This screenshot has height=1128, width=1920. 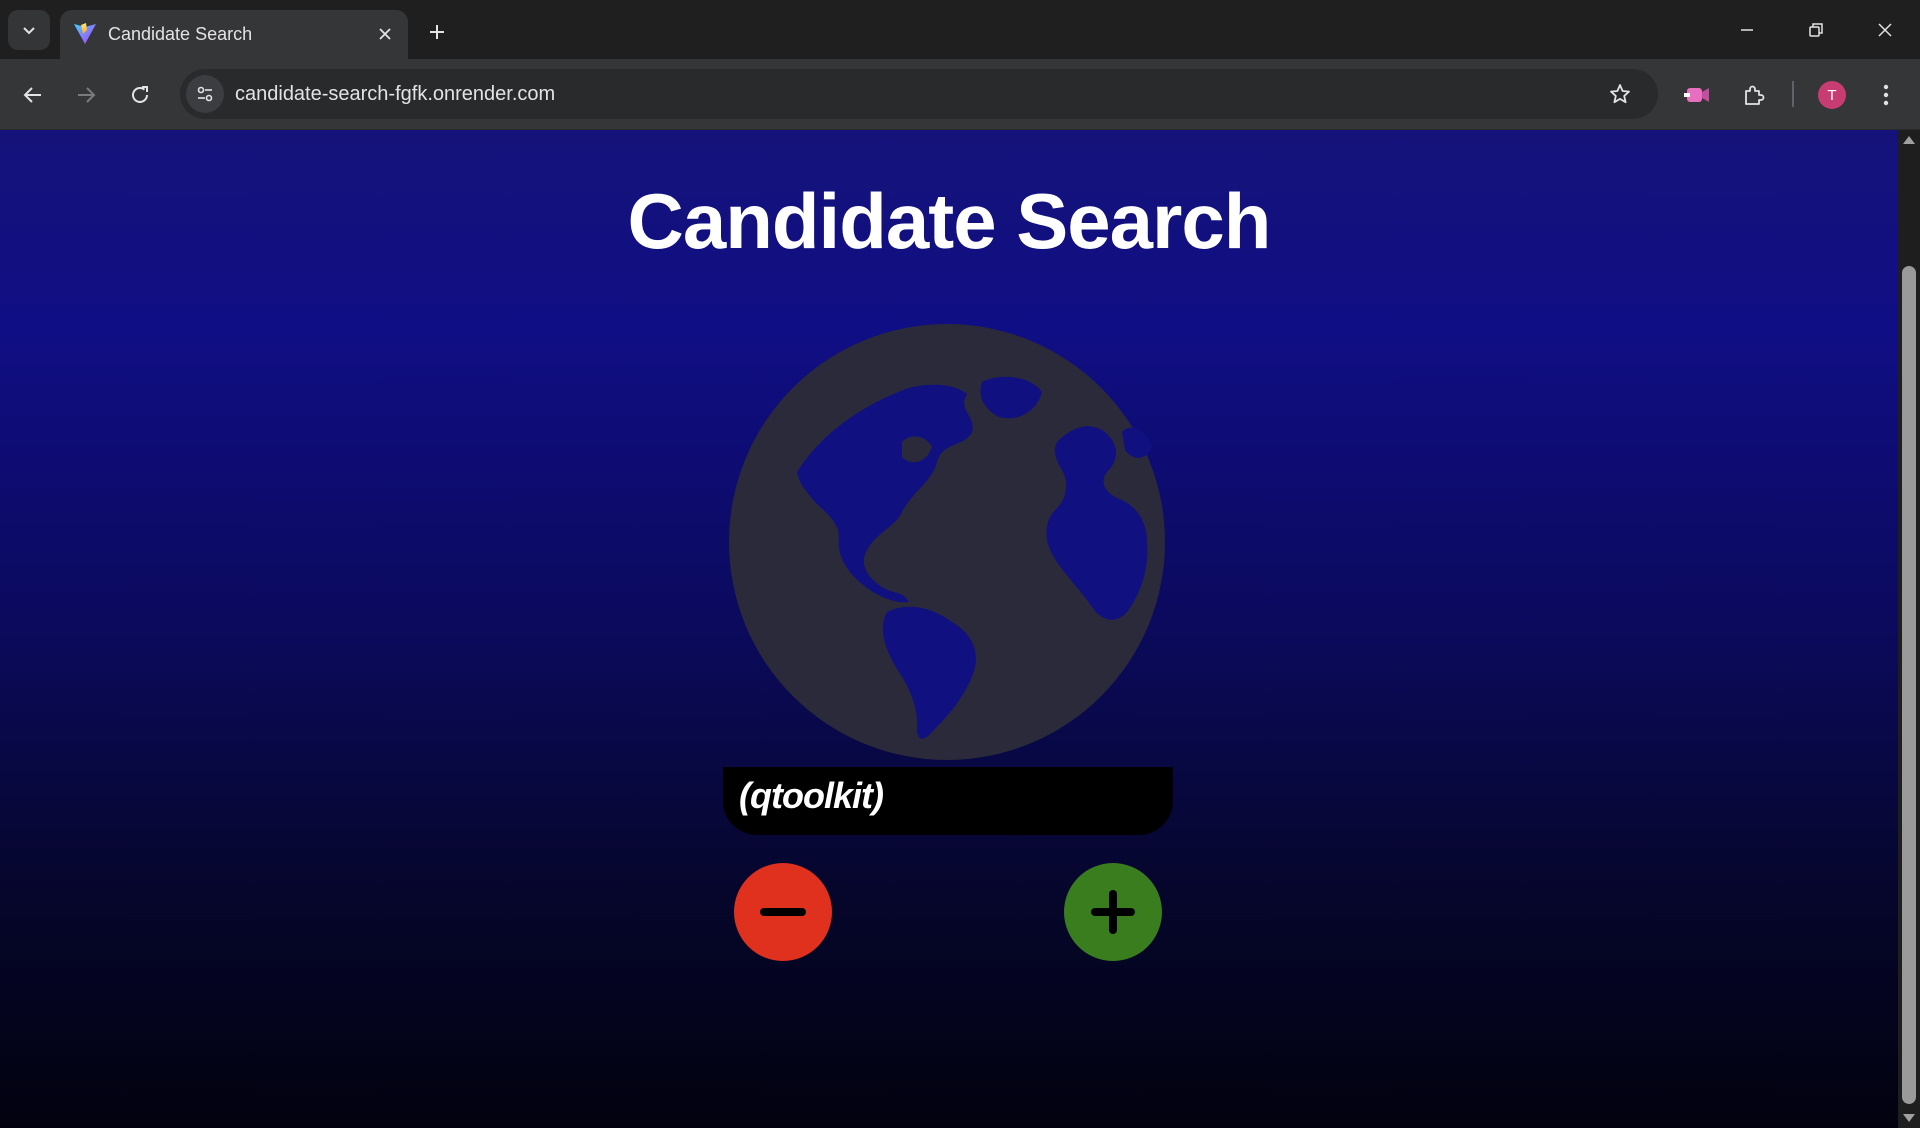 I want to click on extensions-button, so click(x=1754, y=95).